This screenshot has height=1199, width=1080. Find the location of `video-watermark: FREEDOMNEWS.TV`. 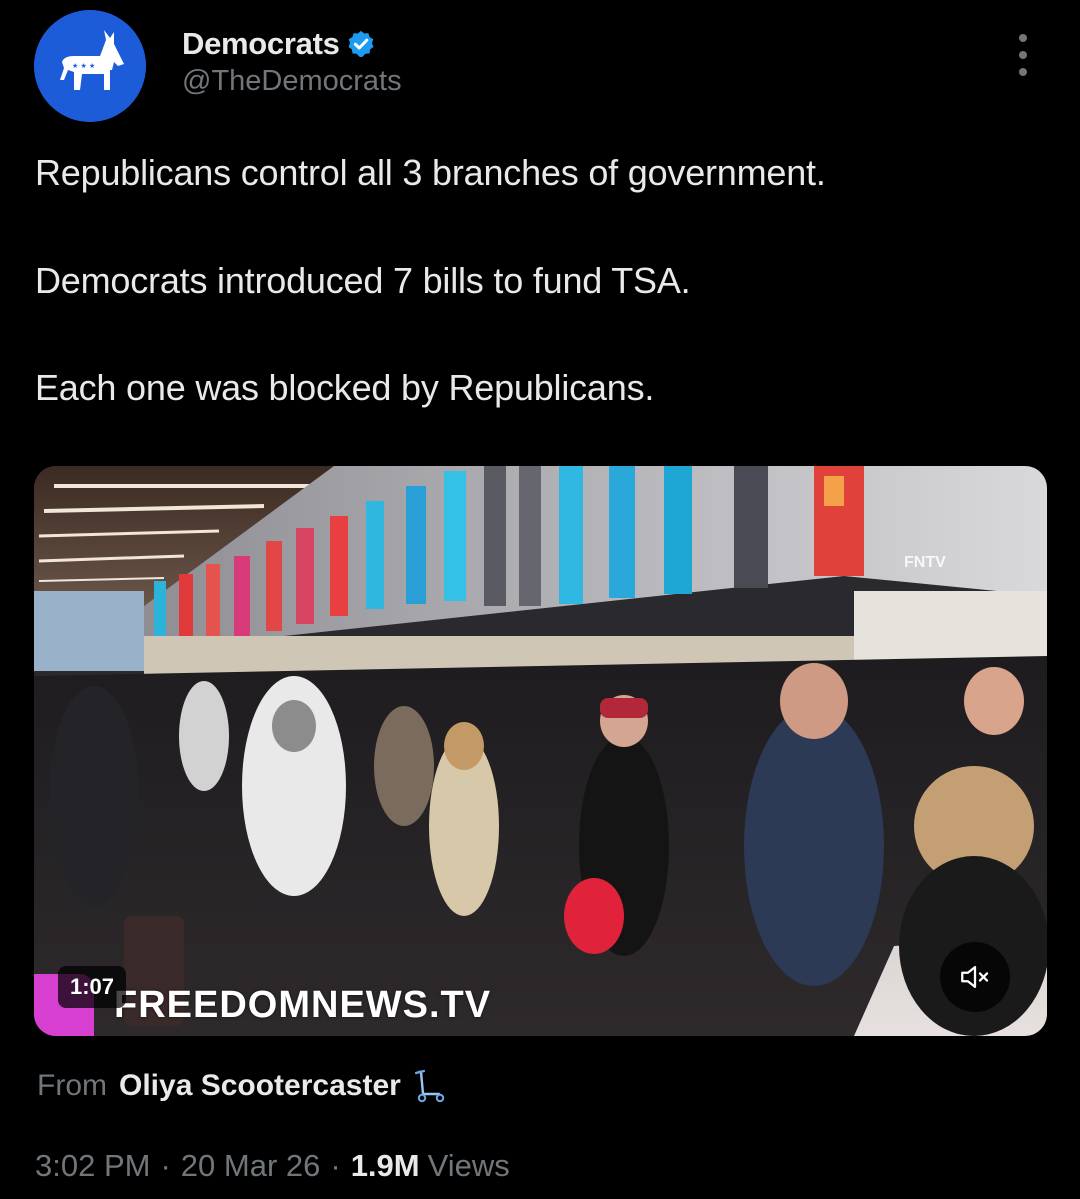

video-watermark: FREEDOMNEWS.TV is located at coordinates (303, 1005).